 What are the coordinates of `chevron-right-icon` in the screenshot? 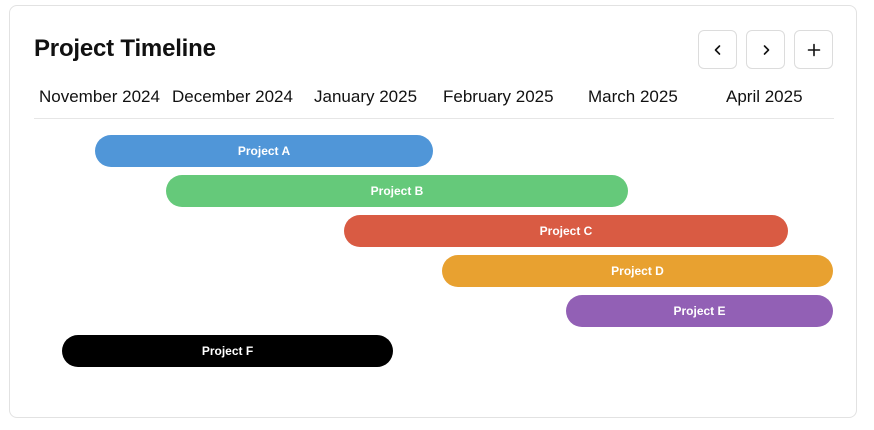 It's located at (766, 49).